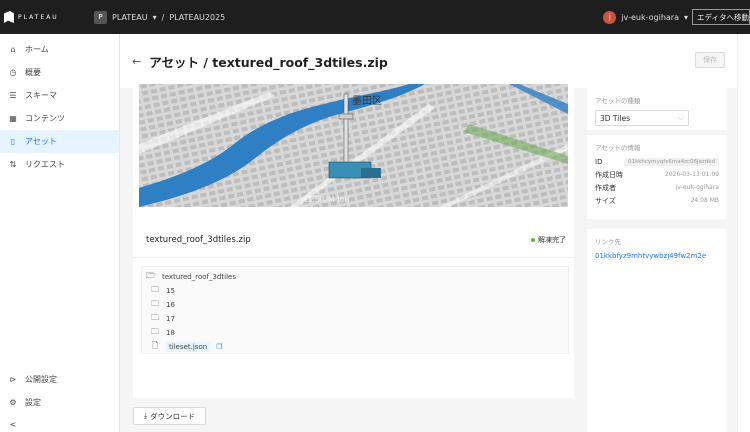  Describe the element at coordinates (33, 72) in the screenshot. I see `sidebar-item-label: 概要` at that location.